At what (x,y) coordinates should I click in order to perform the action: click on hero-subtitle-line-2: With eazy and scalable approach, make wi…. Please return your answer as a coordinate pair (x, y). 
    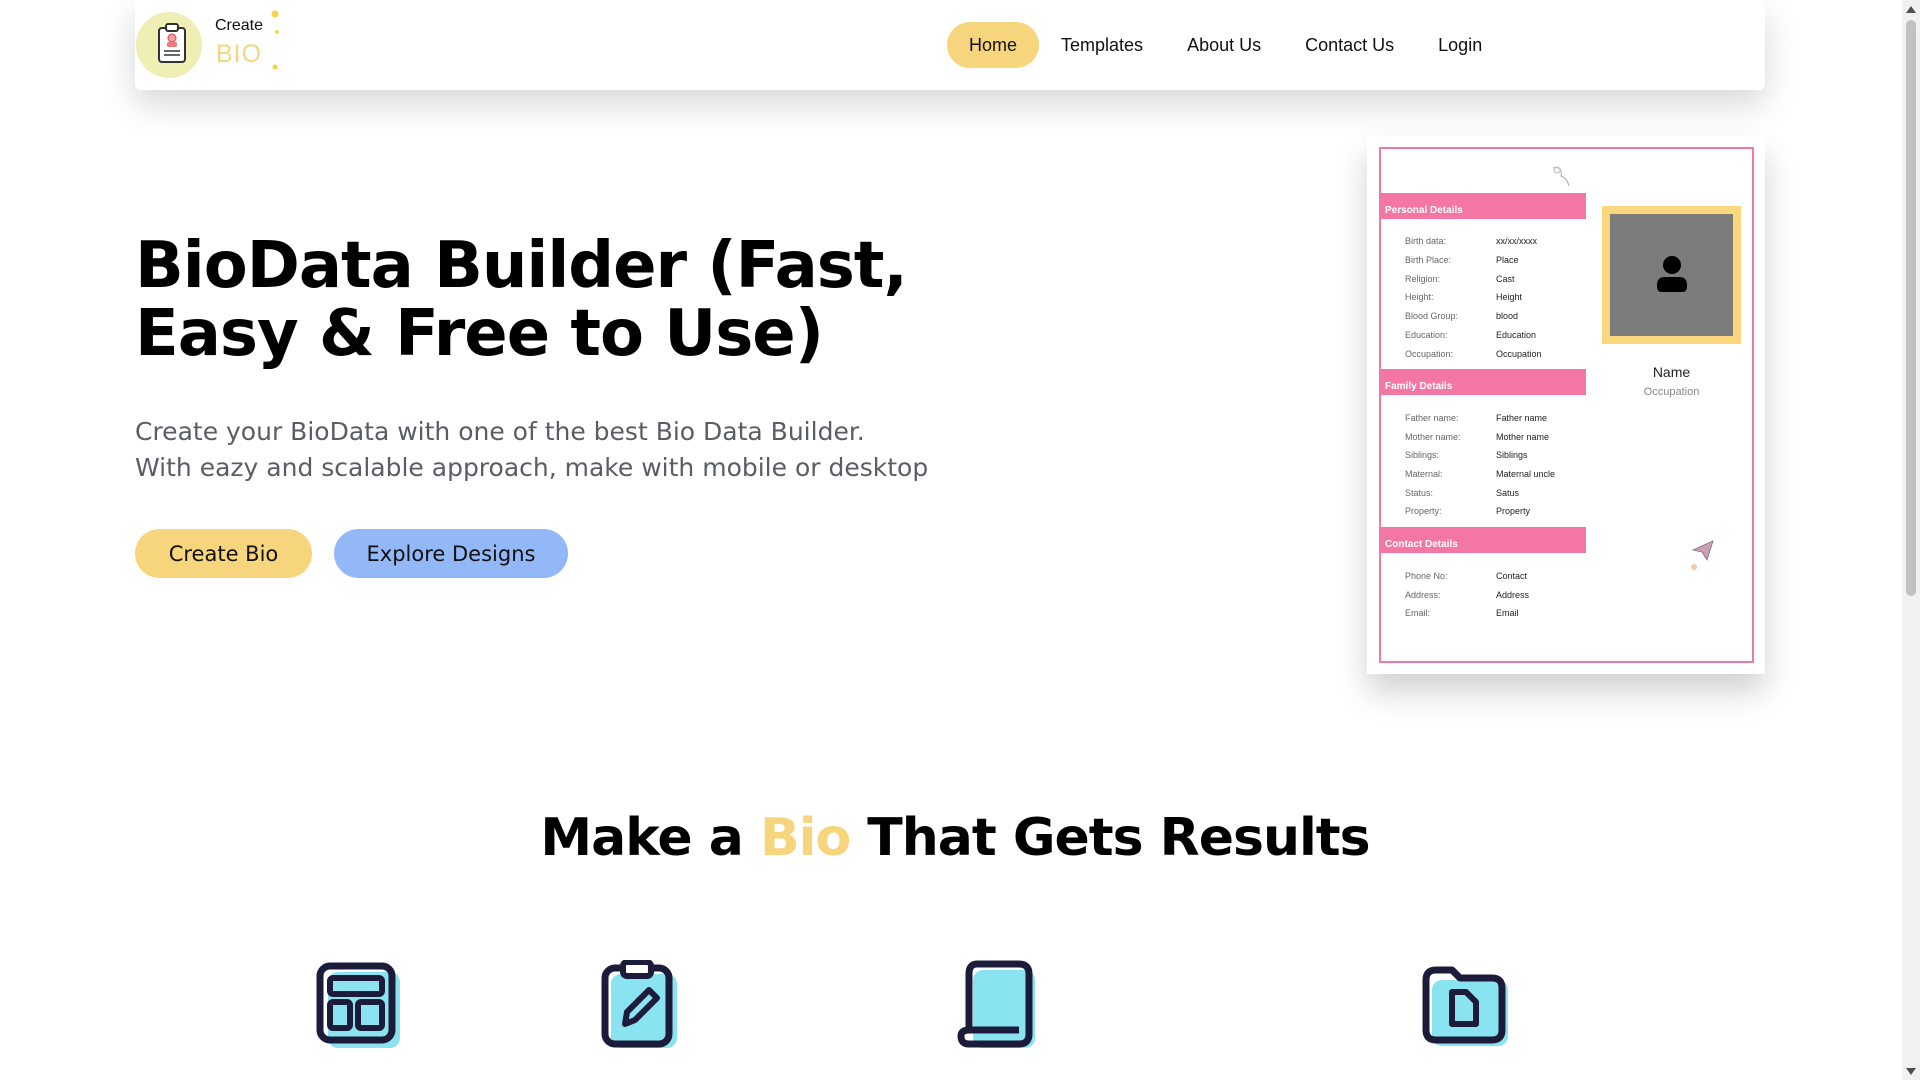
    Looking at the image, I should click on (532, 467).